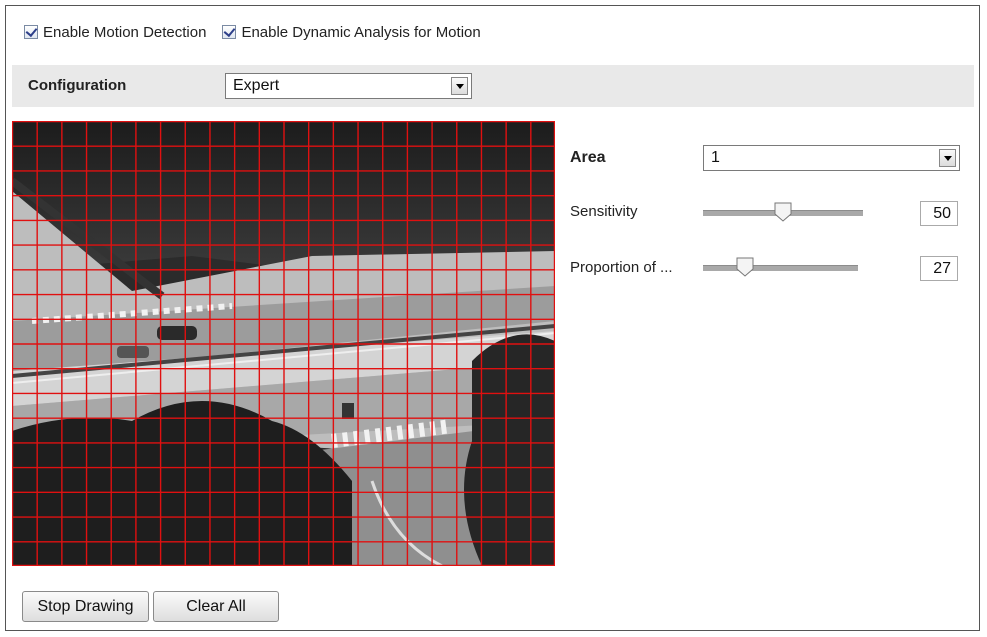  What do you see at coordinates (588, 157) in the screenshot?
I see `area-label: Area` at bounding box center [588, 157].